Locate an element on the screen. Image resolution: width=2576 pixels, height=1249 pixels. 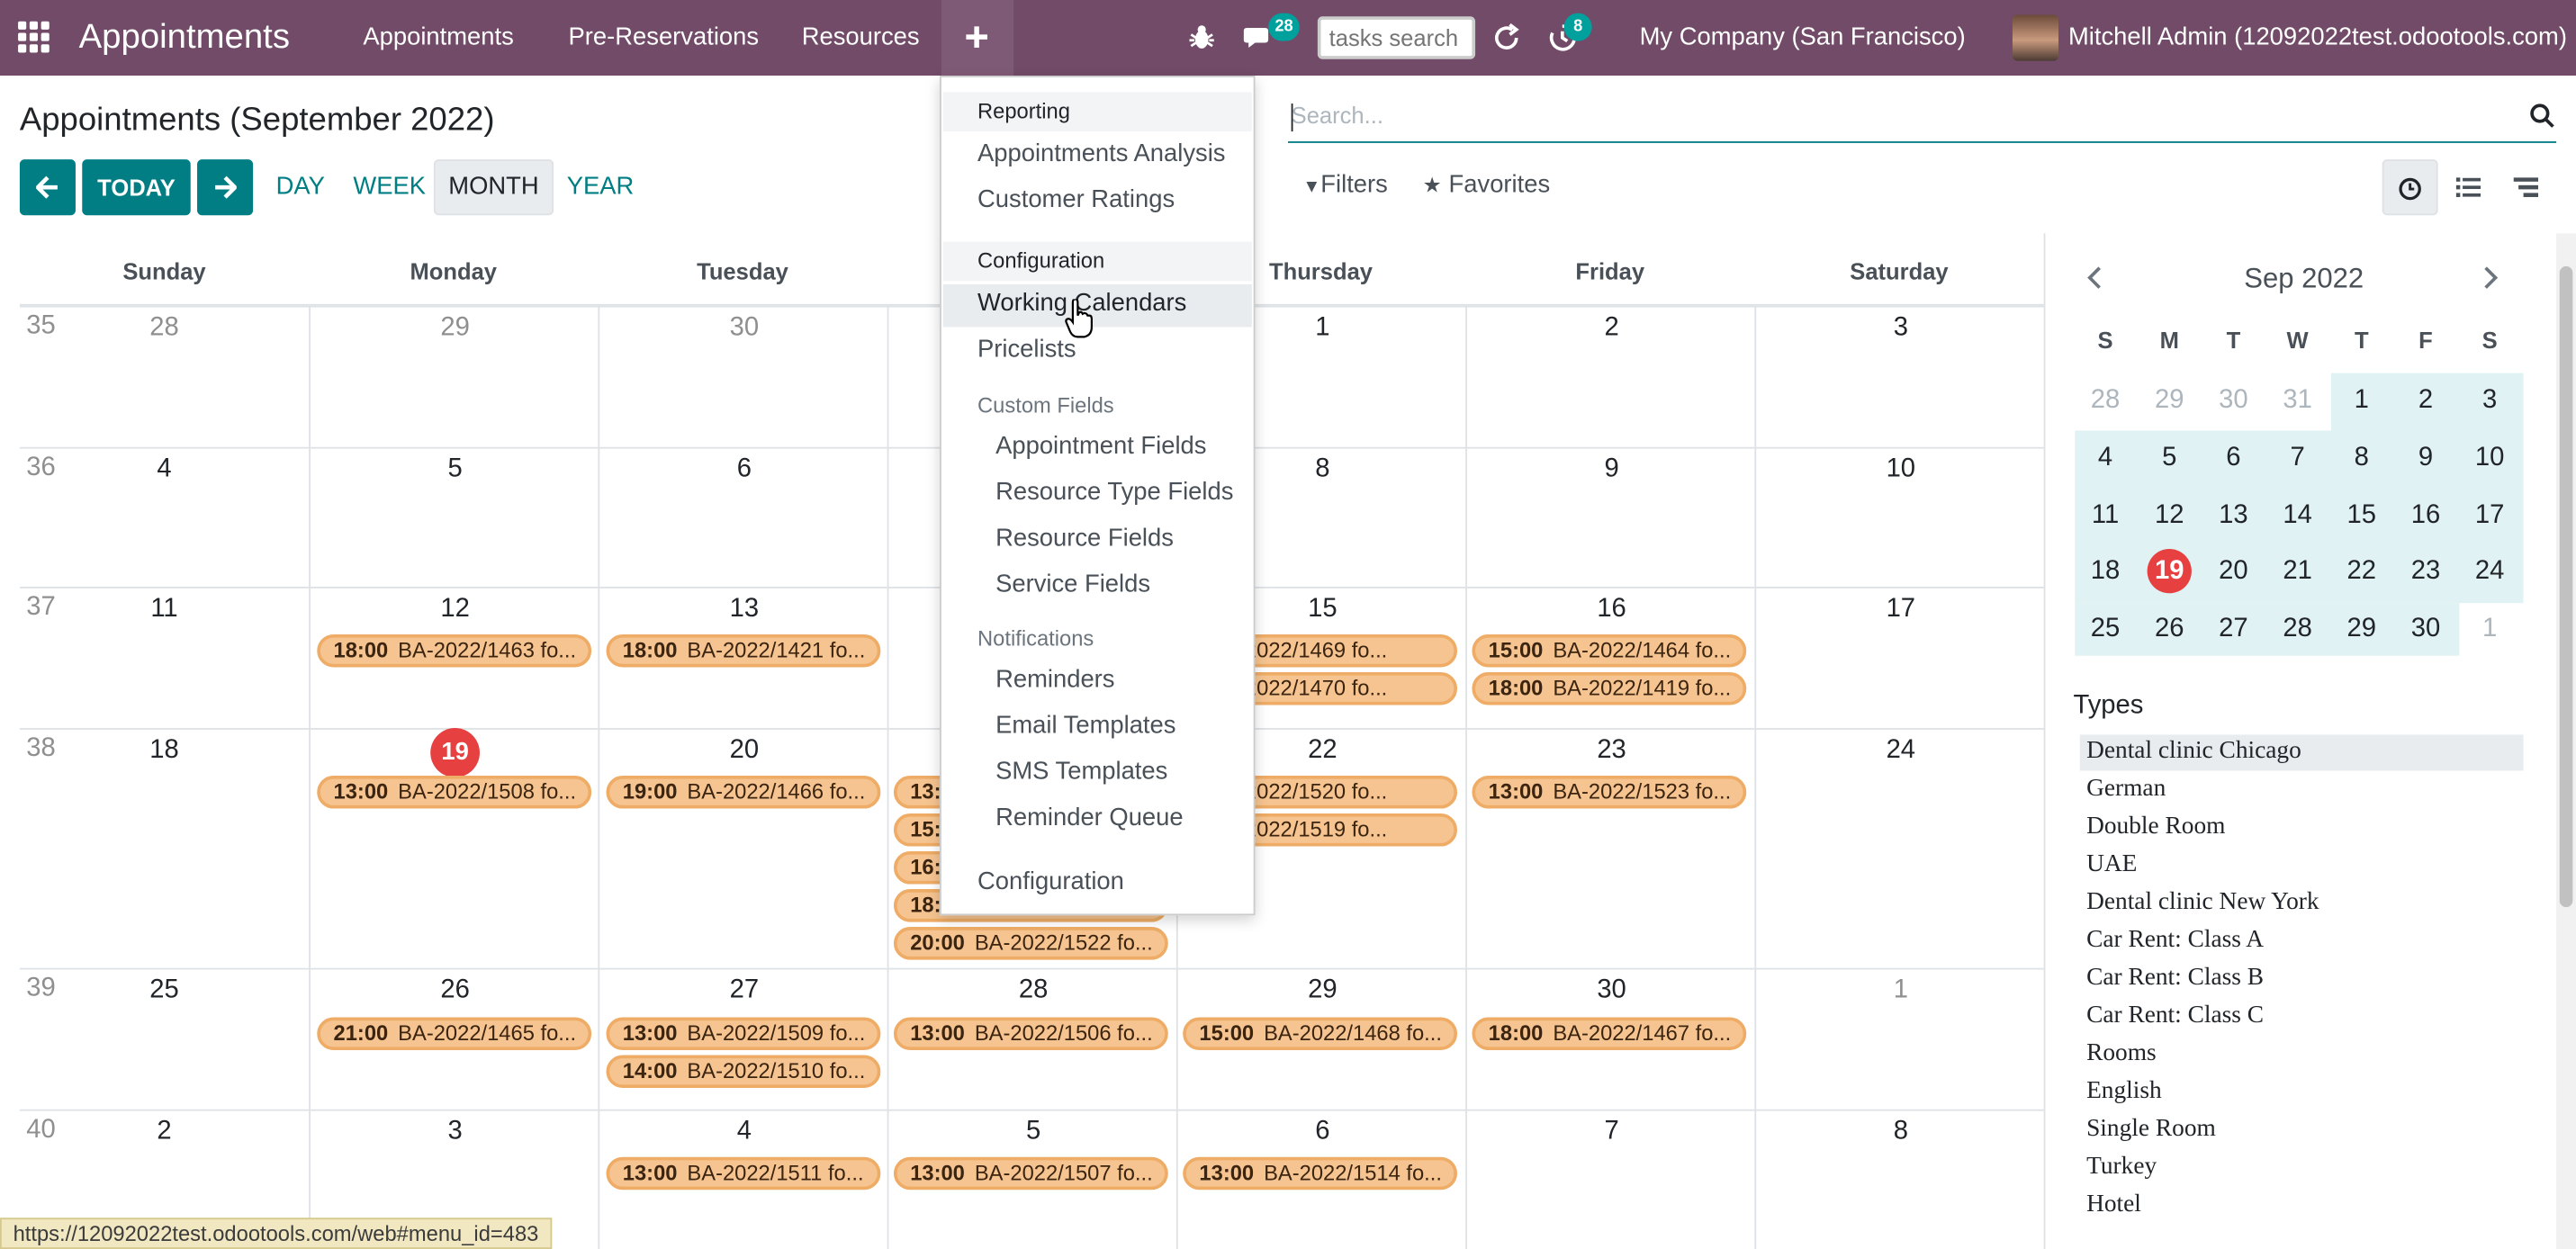
next-button is located at coordinates (225, 187).